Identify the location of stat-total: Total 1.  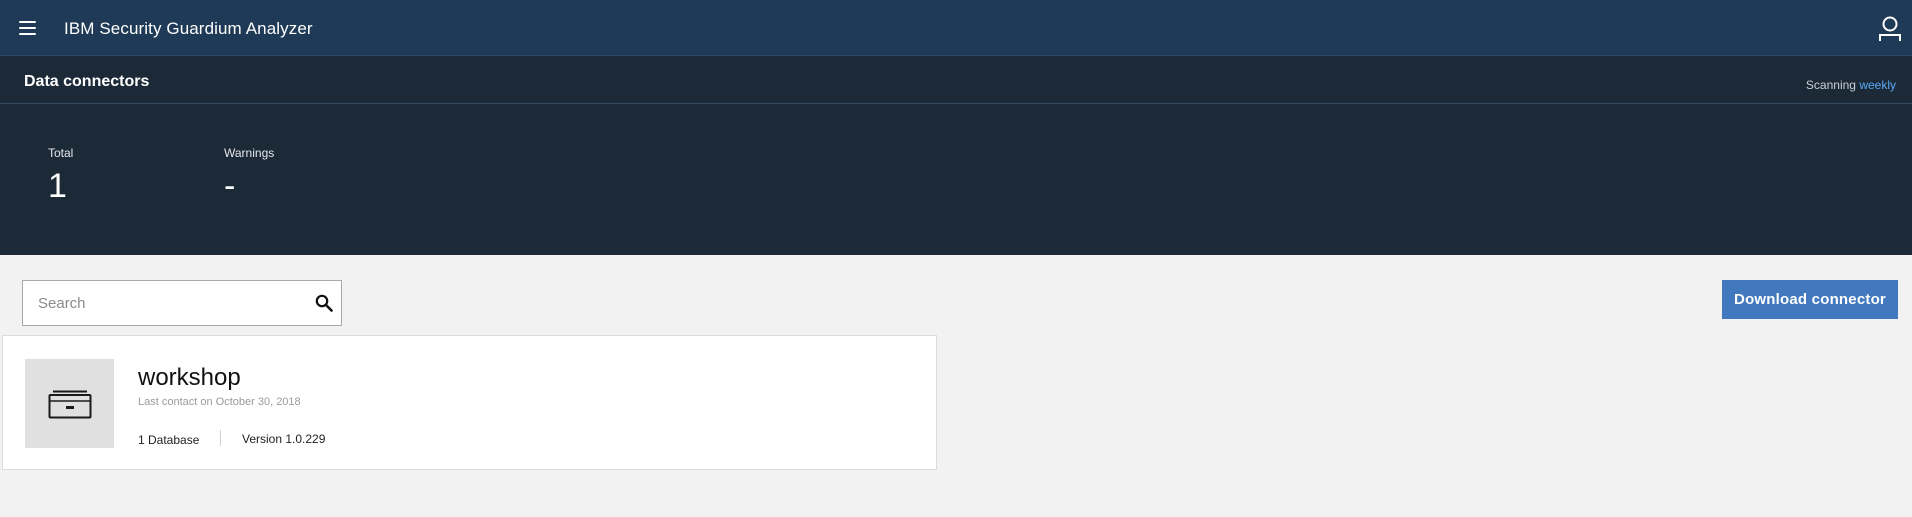
(60, 175).